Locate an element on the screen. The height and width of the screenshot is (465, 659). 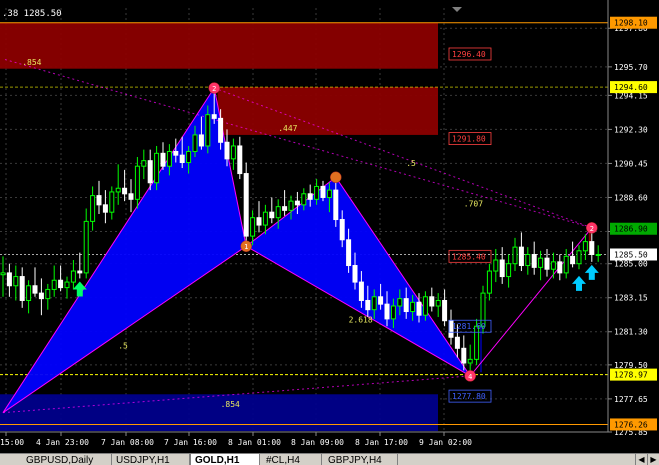
time-tick-label: 15:00 is located at coordinates (12, 442).